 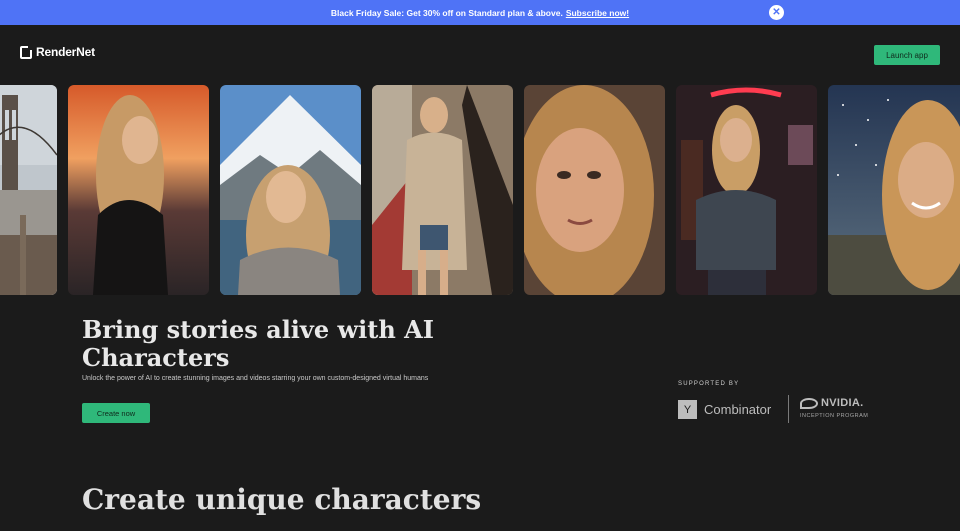 I want to click on rendernet-logo-icon, so click(x=26, y=51).